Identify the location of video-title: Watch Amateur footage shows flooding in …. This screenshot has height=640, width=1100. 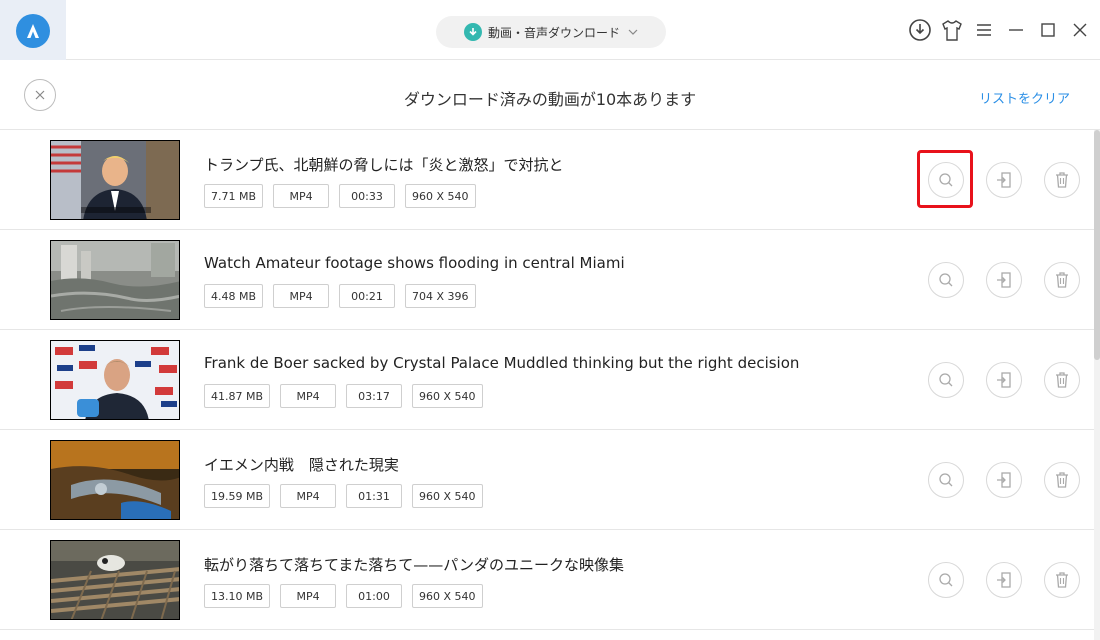
(414, 263).